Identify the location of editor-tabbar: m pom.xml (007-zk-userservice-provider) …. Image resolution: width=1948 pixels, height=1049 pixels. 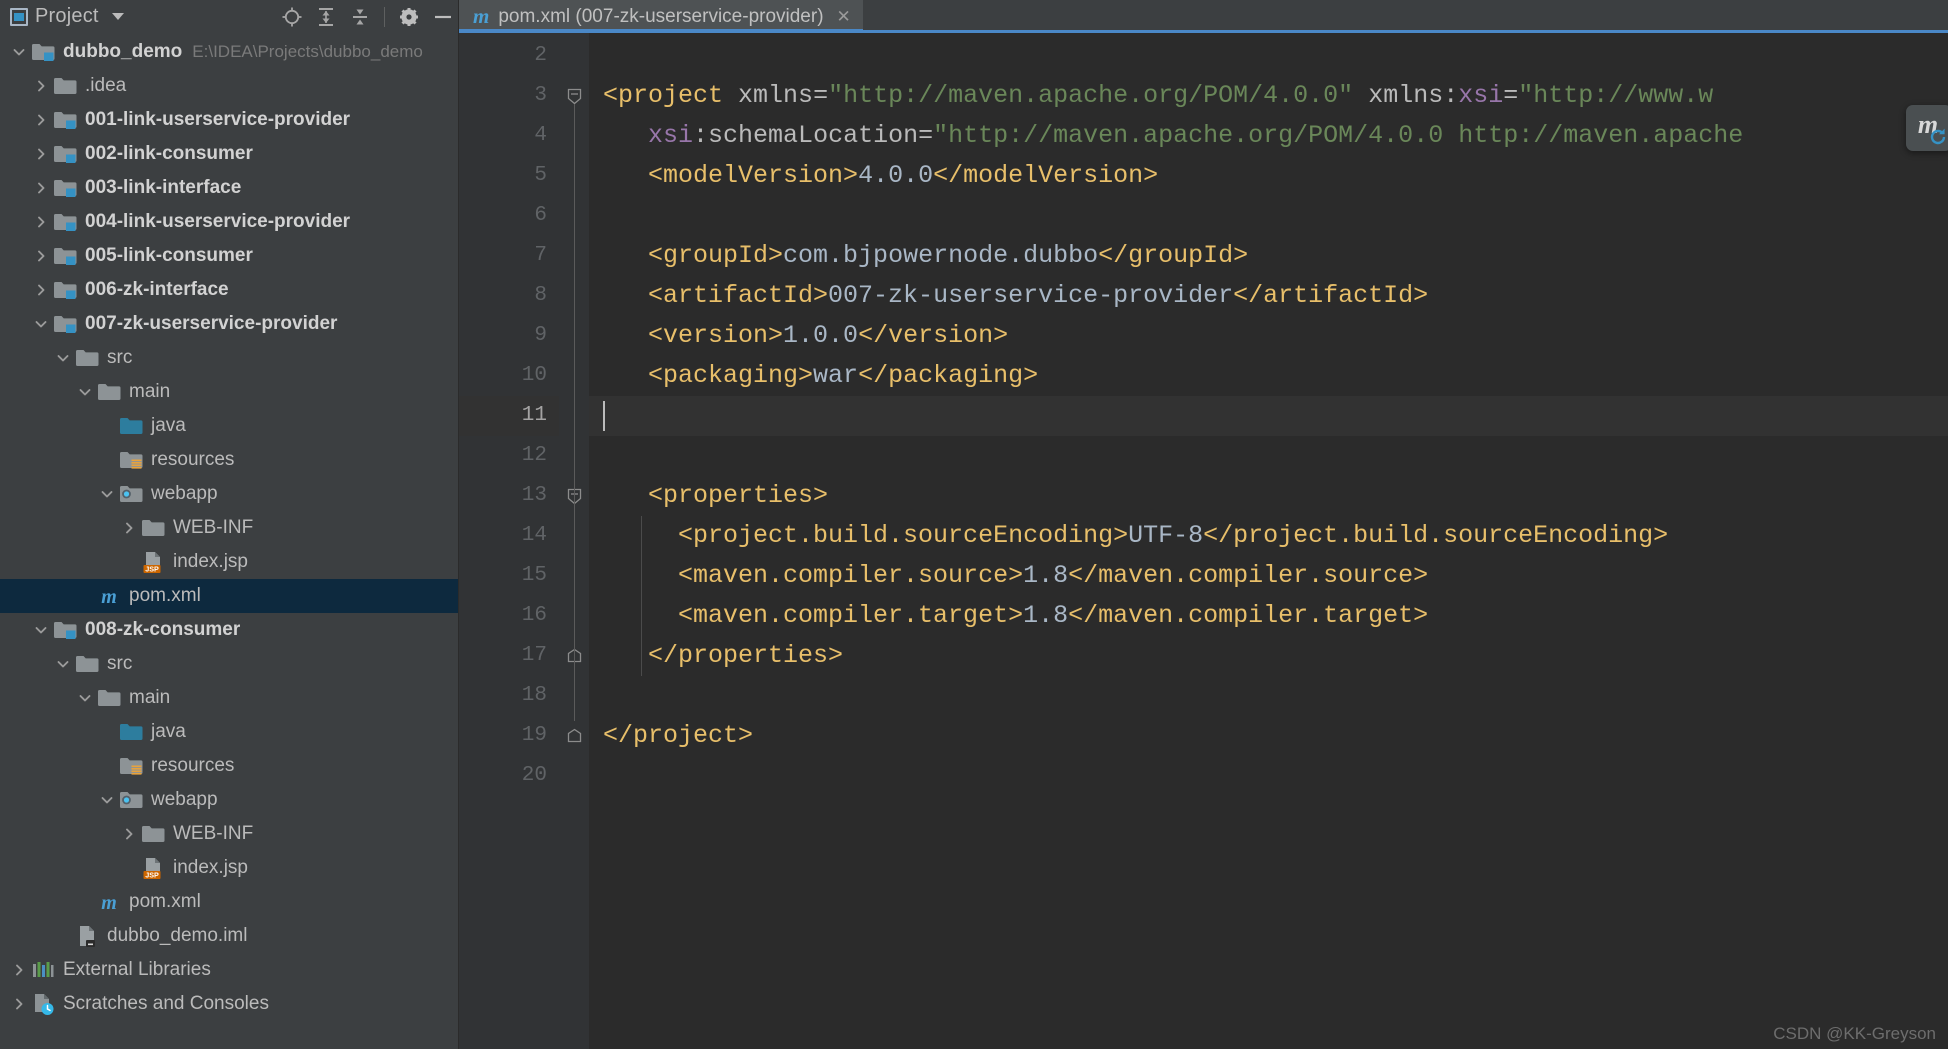
(1203, 16).